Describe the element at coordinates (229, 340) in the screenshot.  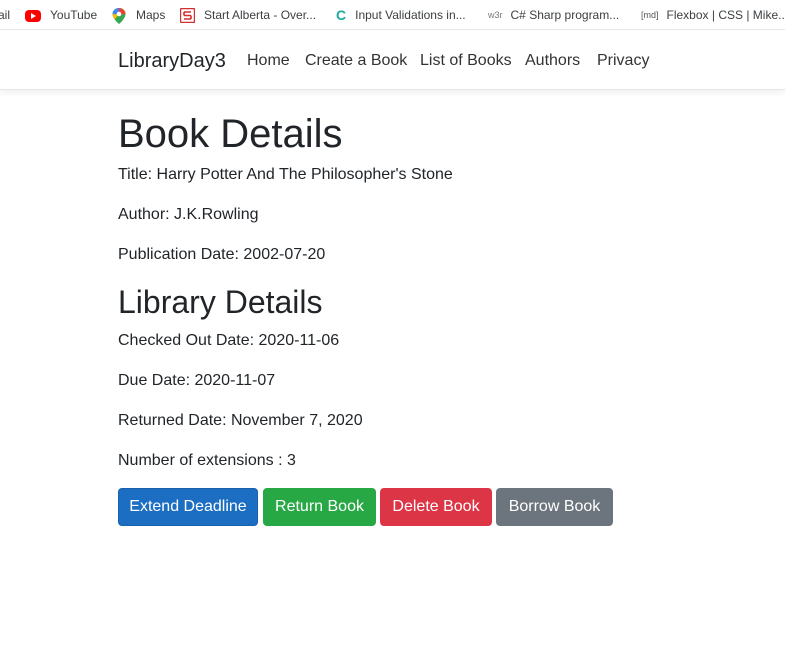
I see `checked-out-date: Checked Out Date: 2020-11-06` at that location.